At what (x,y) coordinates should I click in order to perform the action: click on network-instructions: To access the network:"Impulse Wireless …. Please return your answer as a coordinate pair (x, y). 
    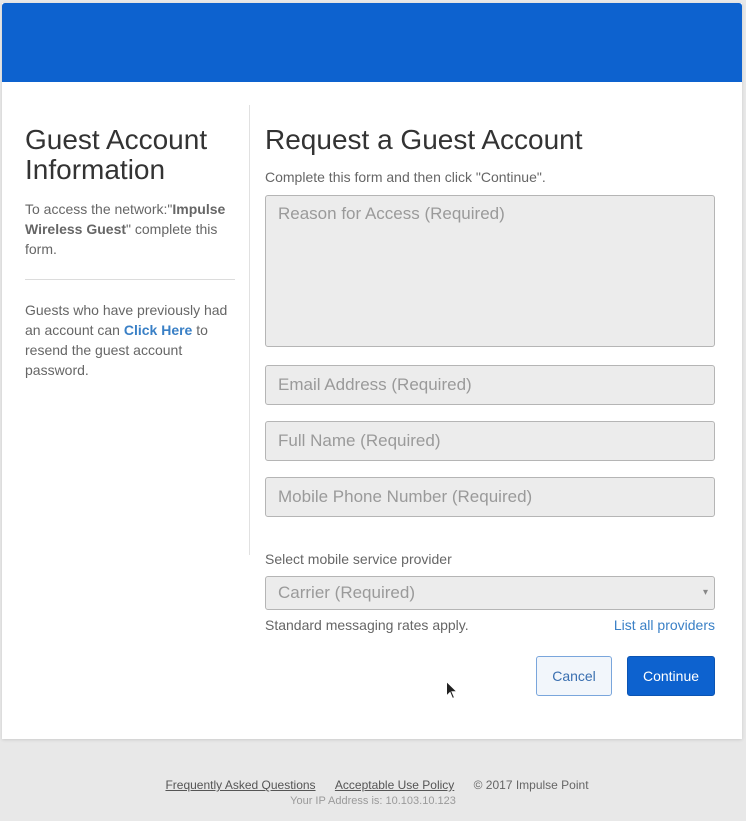
    Looking at the image, I should click on (125, 229).